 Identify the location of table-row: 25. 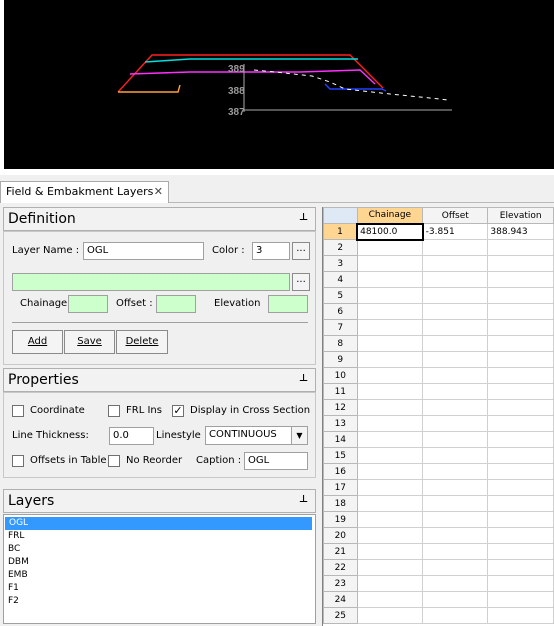
(438, 615).